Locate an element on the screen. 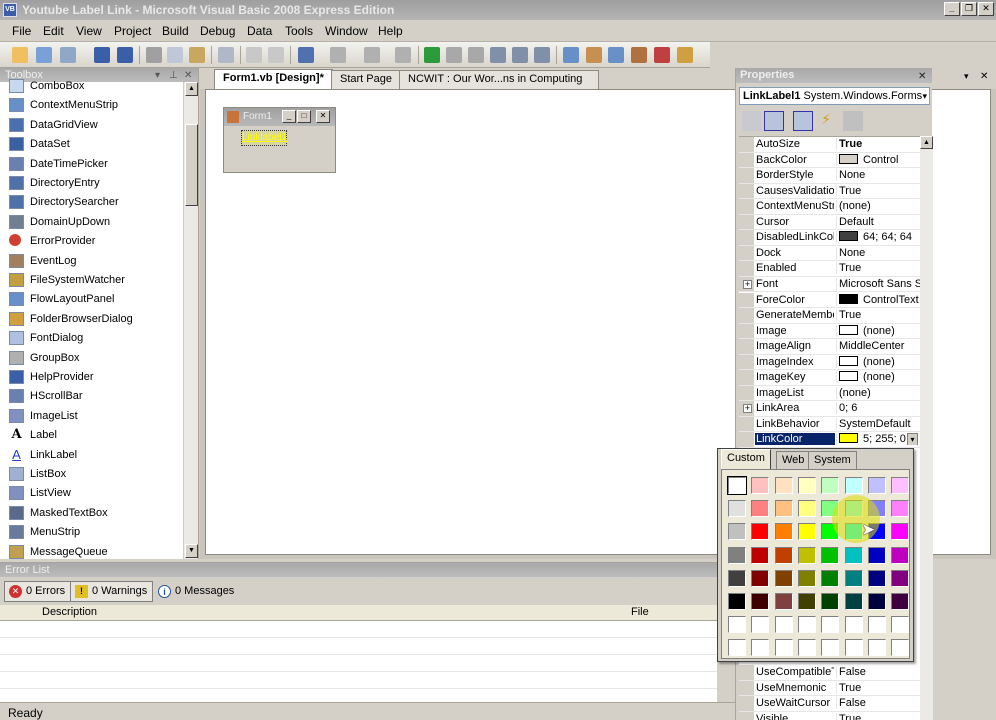  warnings-toggle: ! 0 Warnings is located at coordinates (112, 591).